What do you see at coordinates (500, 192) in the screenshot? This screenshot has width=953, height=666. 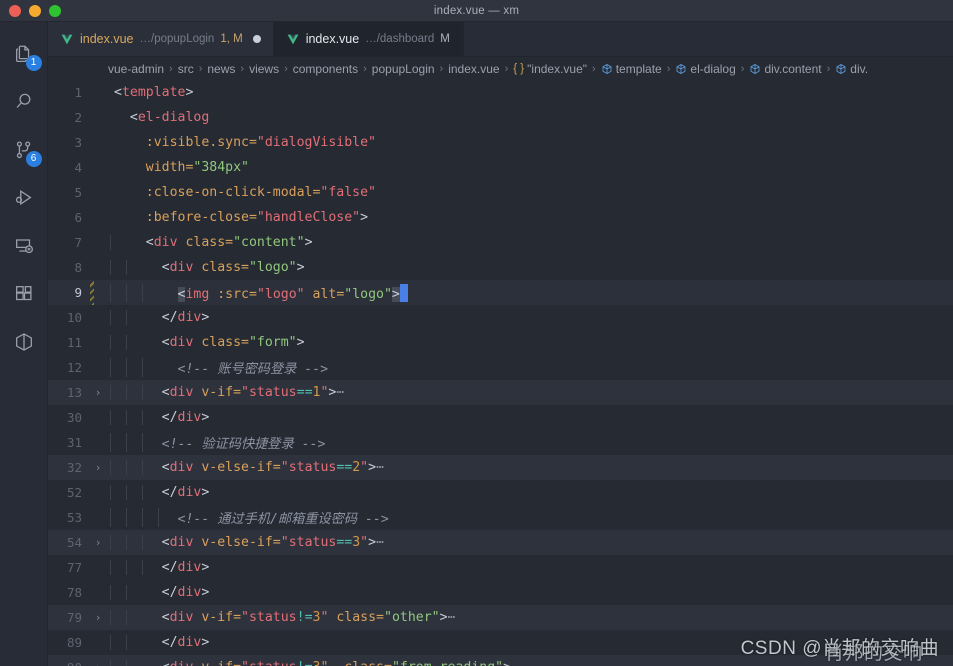 I see `code-line: 5:close-on-click-modal="false"` at bounding box center [500, 192].